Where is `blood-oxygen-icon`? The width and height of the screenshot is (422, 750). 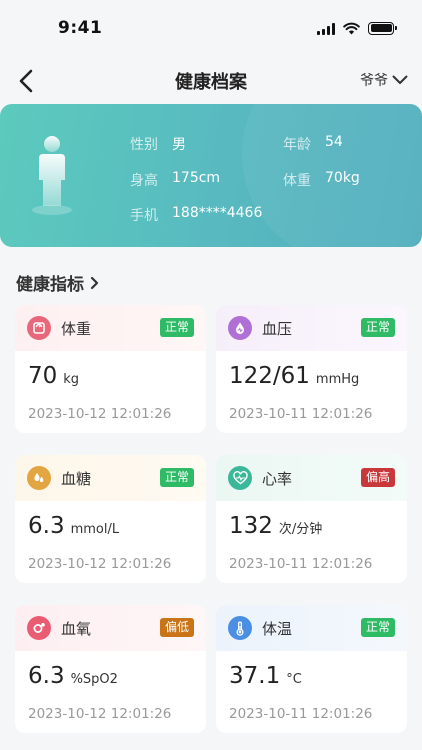 blood-oxygen-icon is located at coordinates (39, 628).